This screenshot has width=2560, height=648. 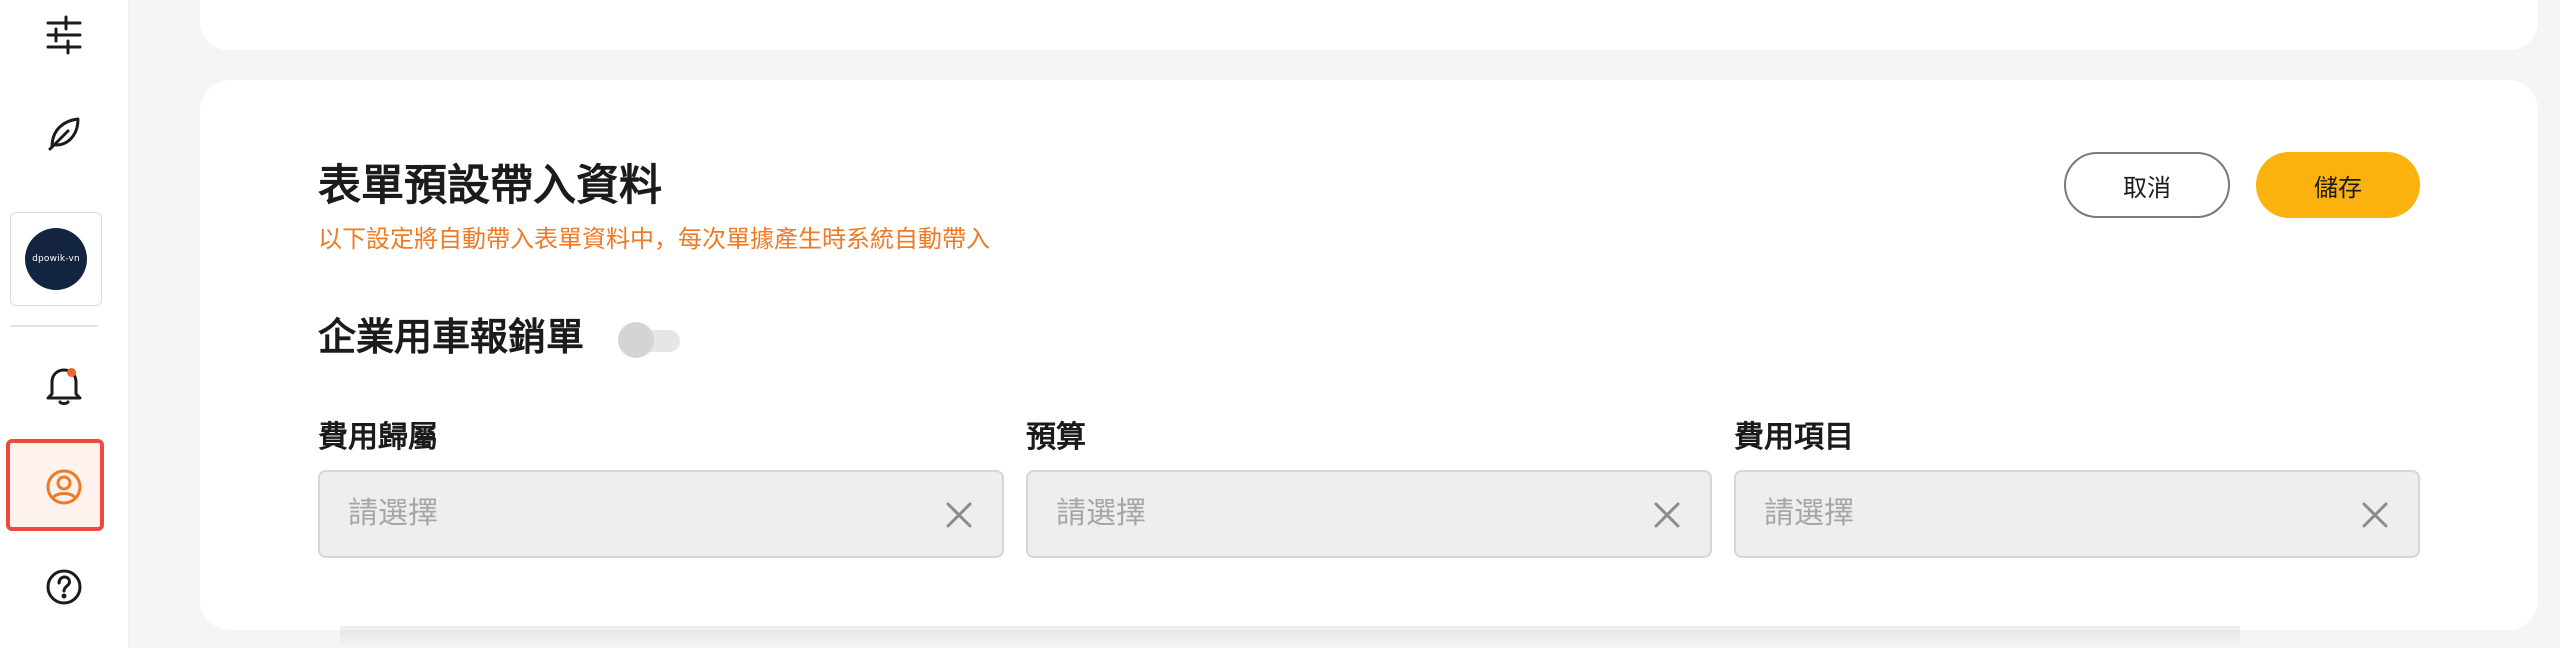 I want to click on previous-card, so click(x=1369, y=25).